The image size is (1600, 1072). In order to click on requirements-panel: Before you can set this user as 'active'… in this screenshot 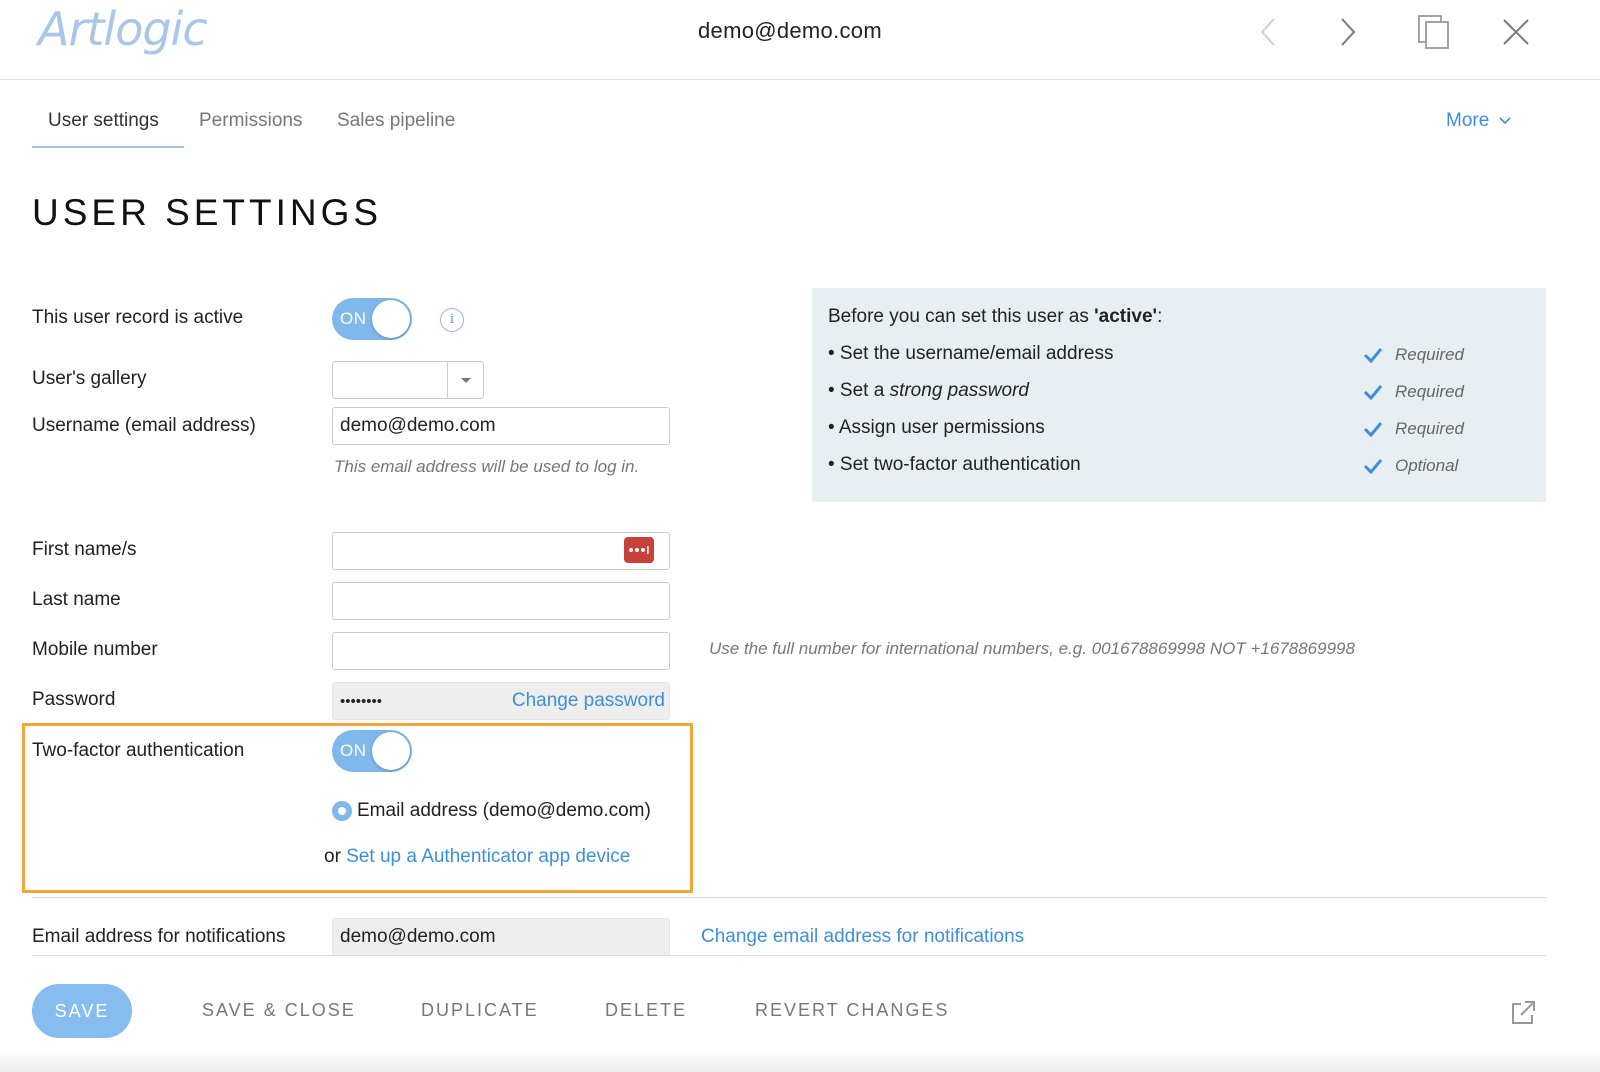, I will do `click(1179, 395)`.